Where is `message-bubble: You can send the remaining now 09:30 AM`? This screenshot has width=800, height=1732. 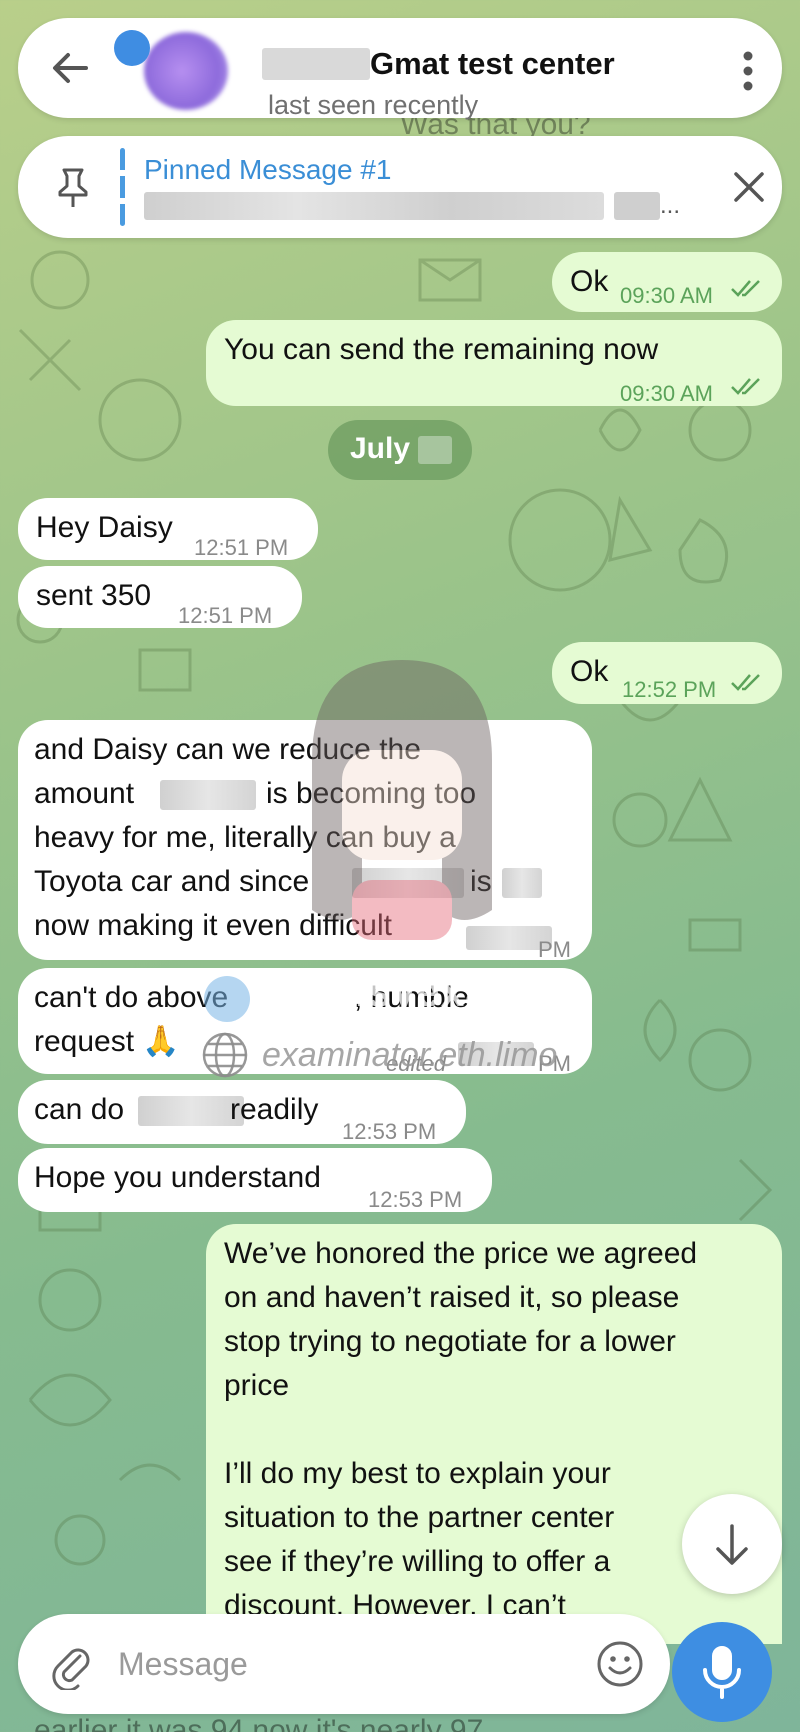 message-bubble: You can send the remaining now 09:30 AM is located at coordinates (494, 363).